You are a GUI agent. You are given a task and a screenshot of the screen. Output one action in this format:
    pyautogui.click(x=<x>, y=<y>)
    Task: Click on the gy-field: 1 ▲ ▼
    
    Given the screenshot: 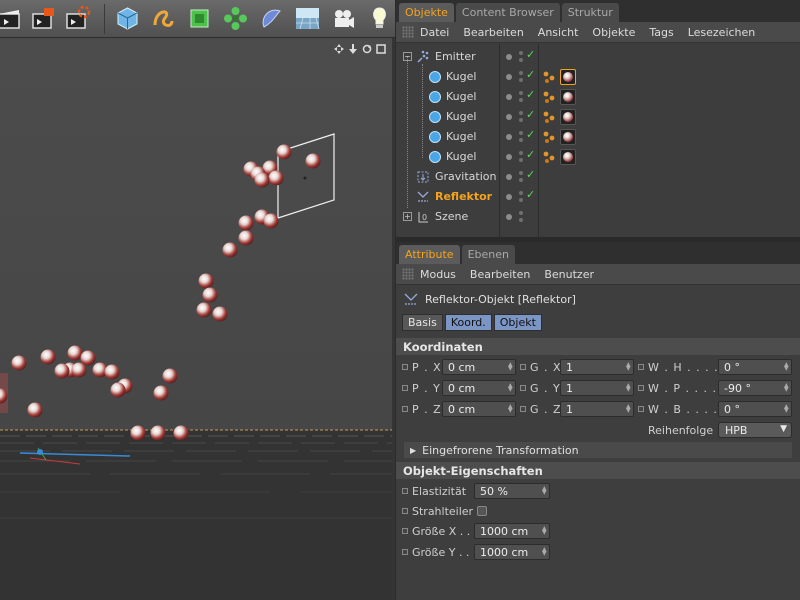 What is the action you would take?
    pyautogui.click(x=597, y=388)
    